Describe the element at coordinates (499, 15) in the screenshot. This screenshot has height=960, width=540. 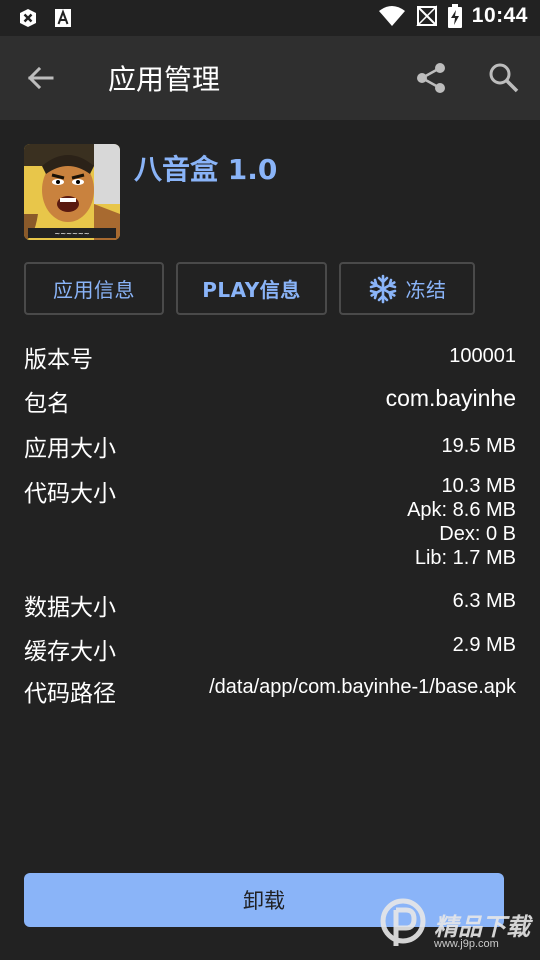
I see `status-time: 10:44` at that location.